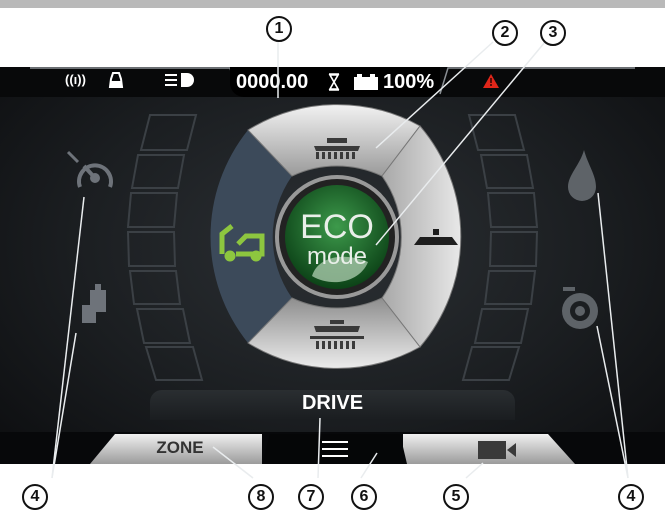  Describe the element at coordinates (631, 497) in the screenshot. I see `callout-4-right: 4` at that location.